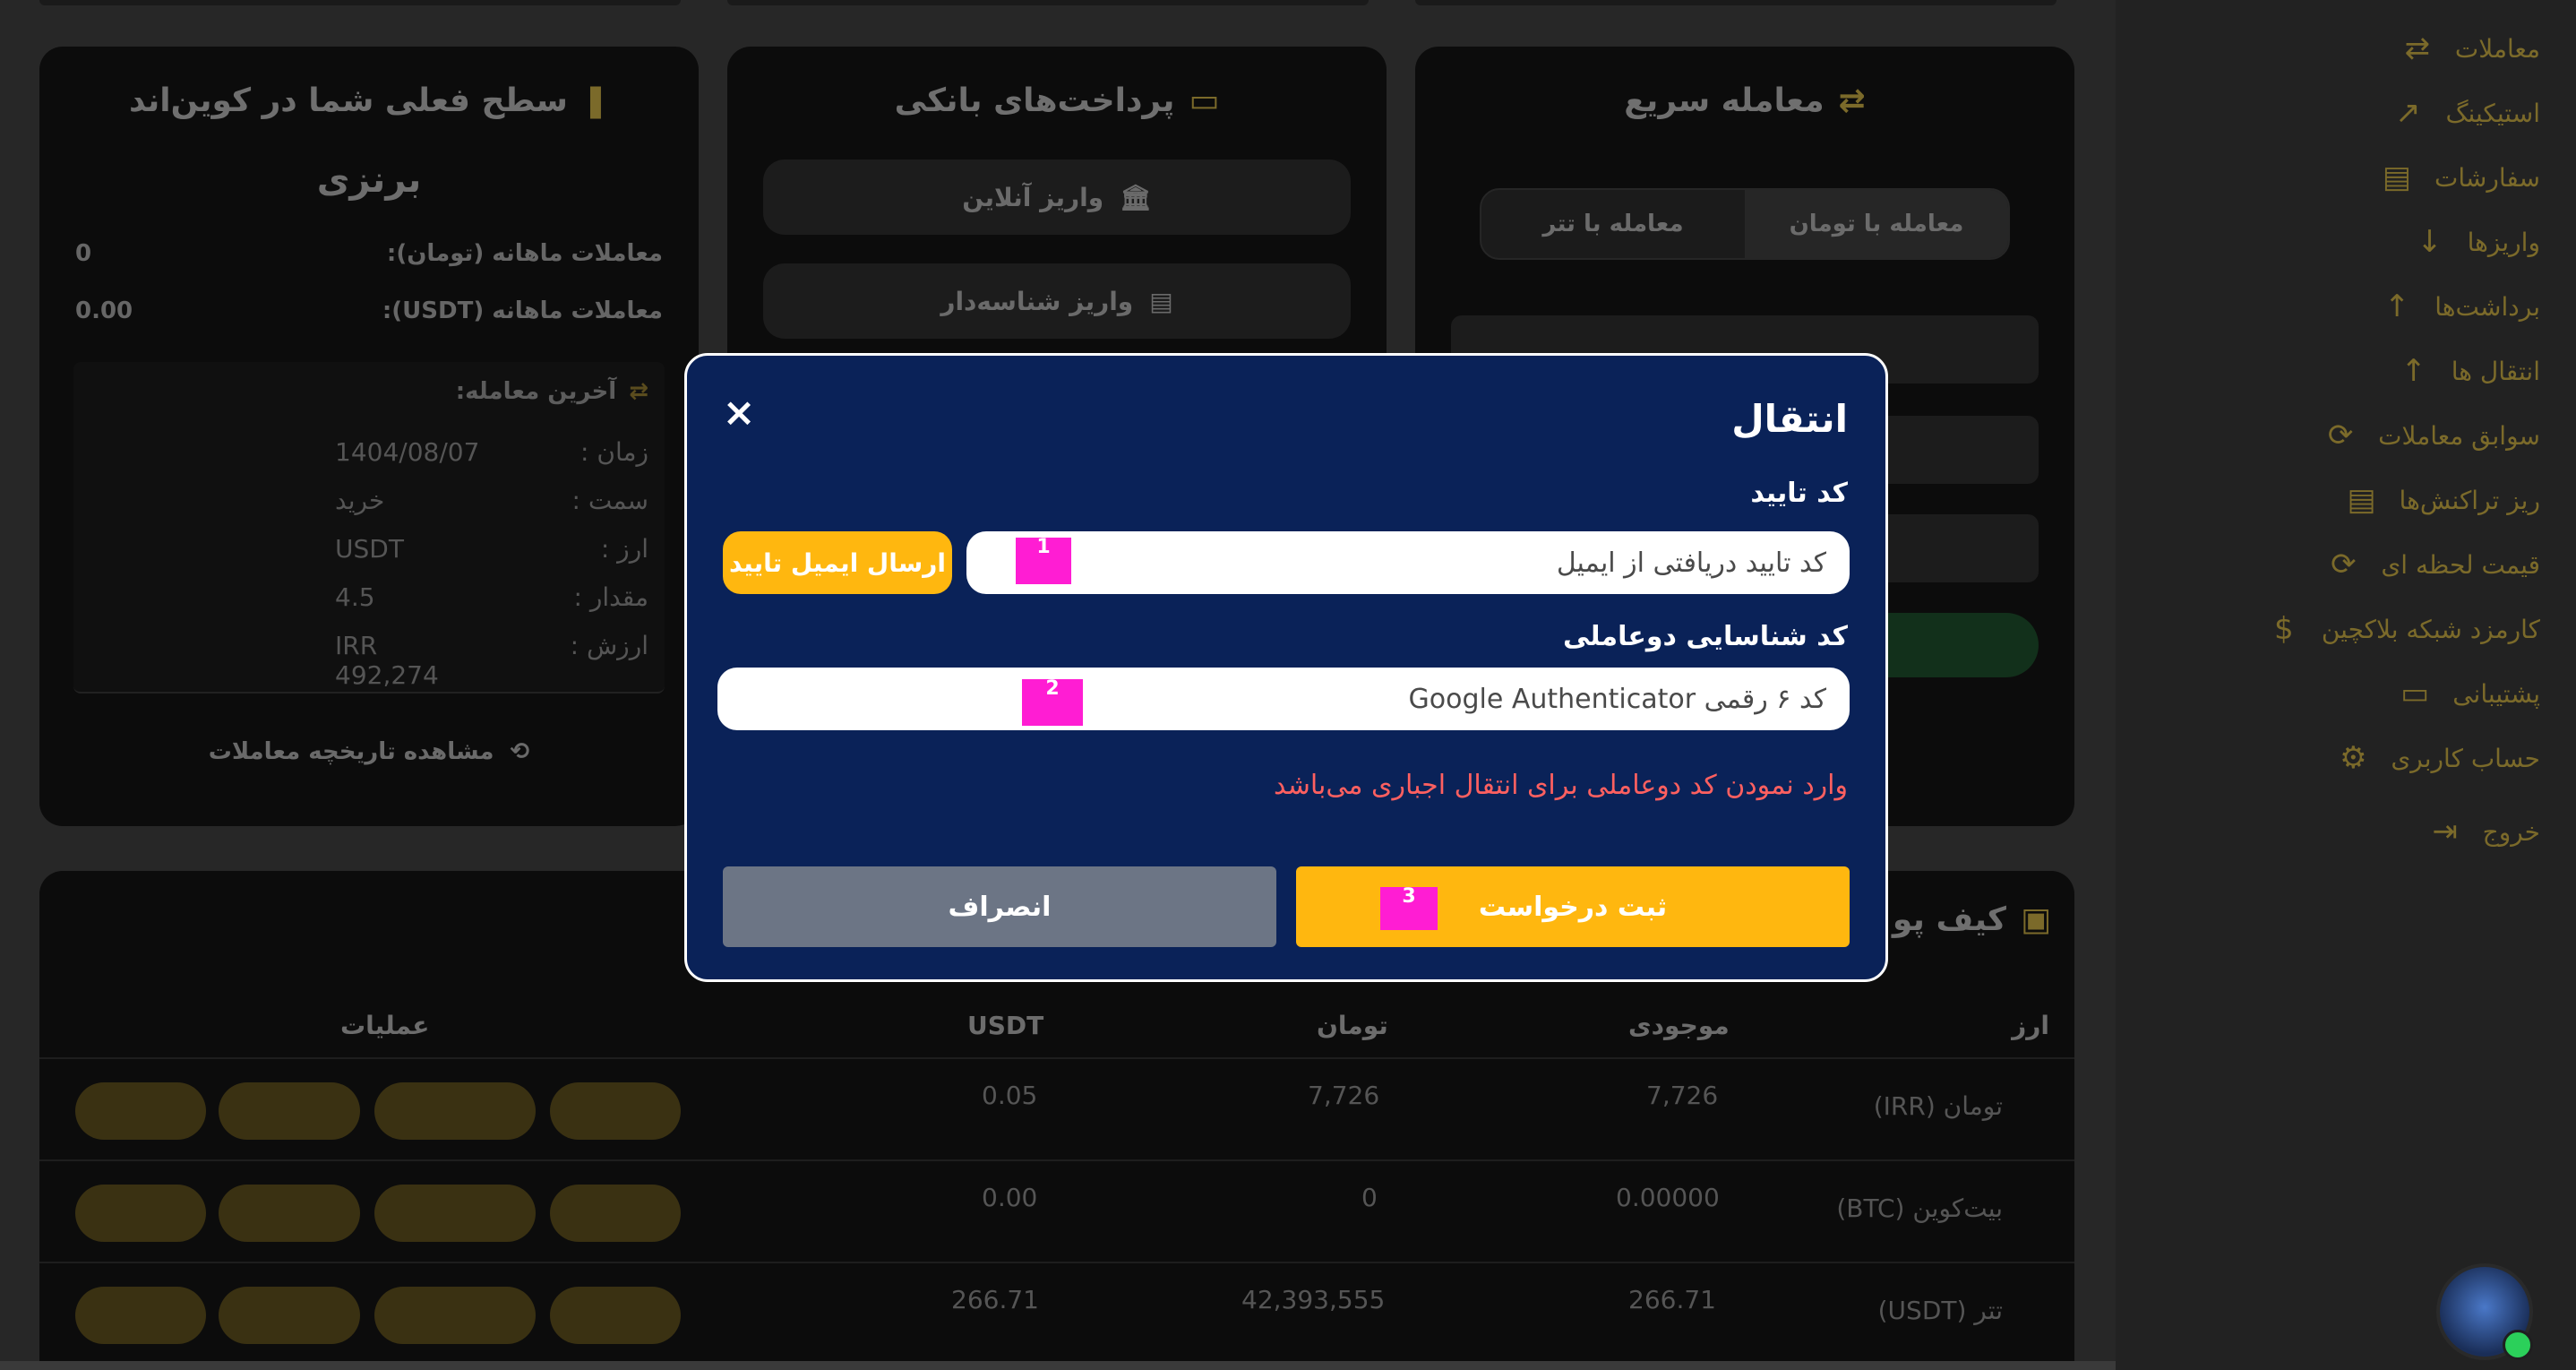 Image resolution: width=2576 pixels, height=1370 pixels. I want to click on annotation-badge-1: 1, so click(1043, 561).